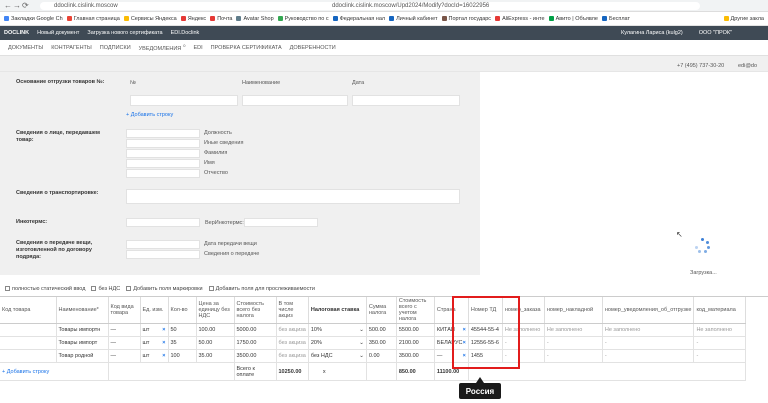  Describe the element at coordinates (184, 100) in the screenshot. I see `basis-number-input` at that location.